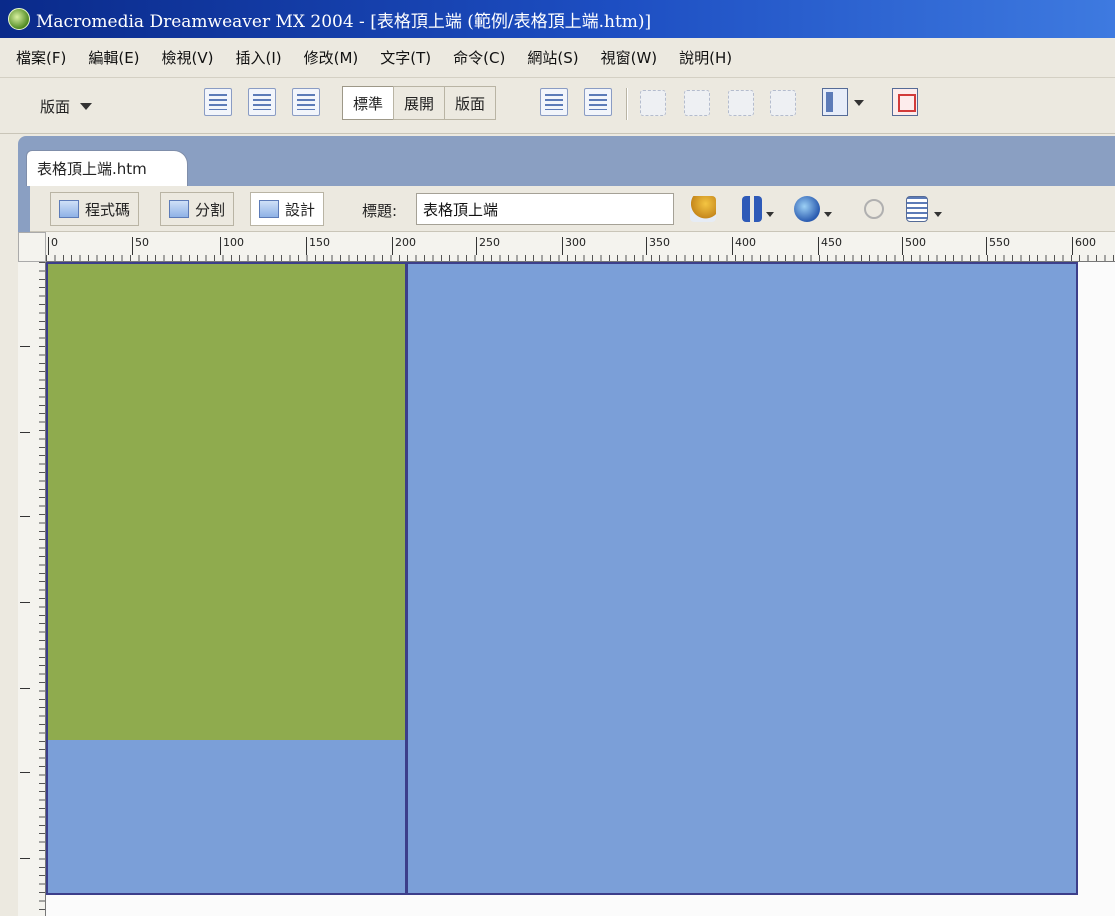 The height and width of the screenshot is (916, 1115). What do you see at coordinates (783, 103) in the screenshot?
I see `insert-column-right-icon` at bounding box center [783, 103].